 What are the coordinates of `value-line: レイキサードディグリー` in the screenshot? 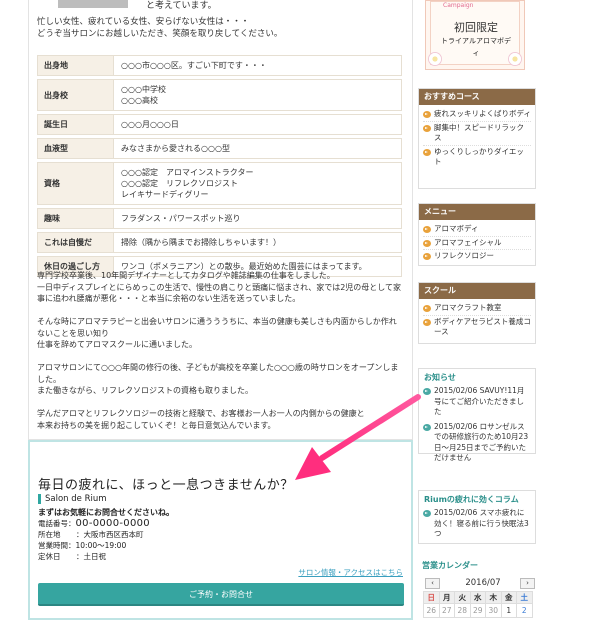 It's located at (165, 194).